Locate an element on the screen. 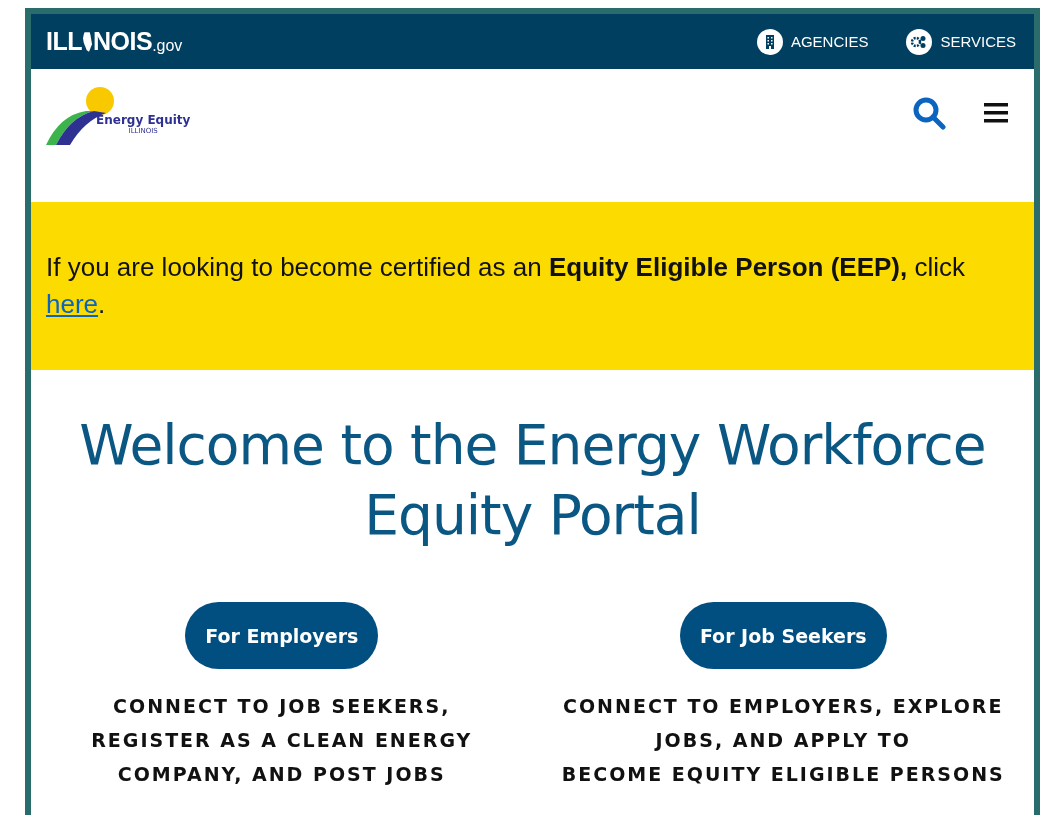 The image size is (1048, 815). state-shape-icon is located at coordinates (87, 41).